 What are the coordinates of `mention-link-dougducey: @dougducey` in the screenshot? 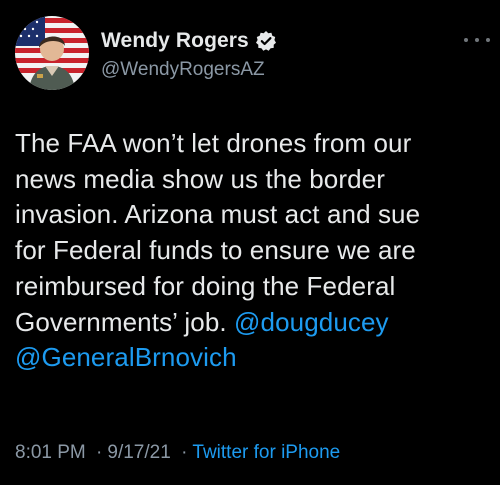 It's located at (311, 322).